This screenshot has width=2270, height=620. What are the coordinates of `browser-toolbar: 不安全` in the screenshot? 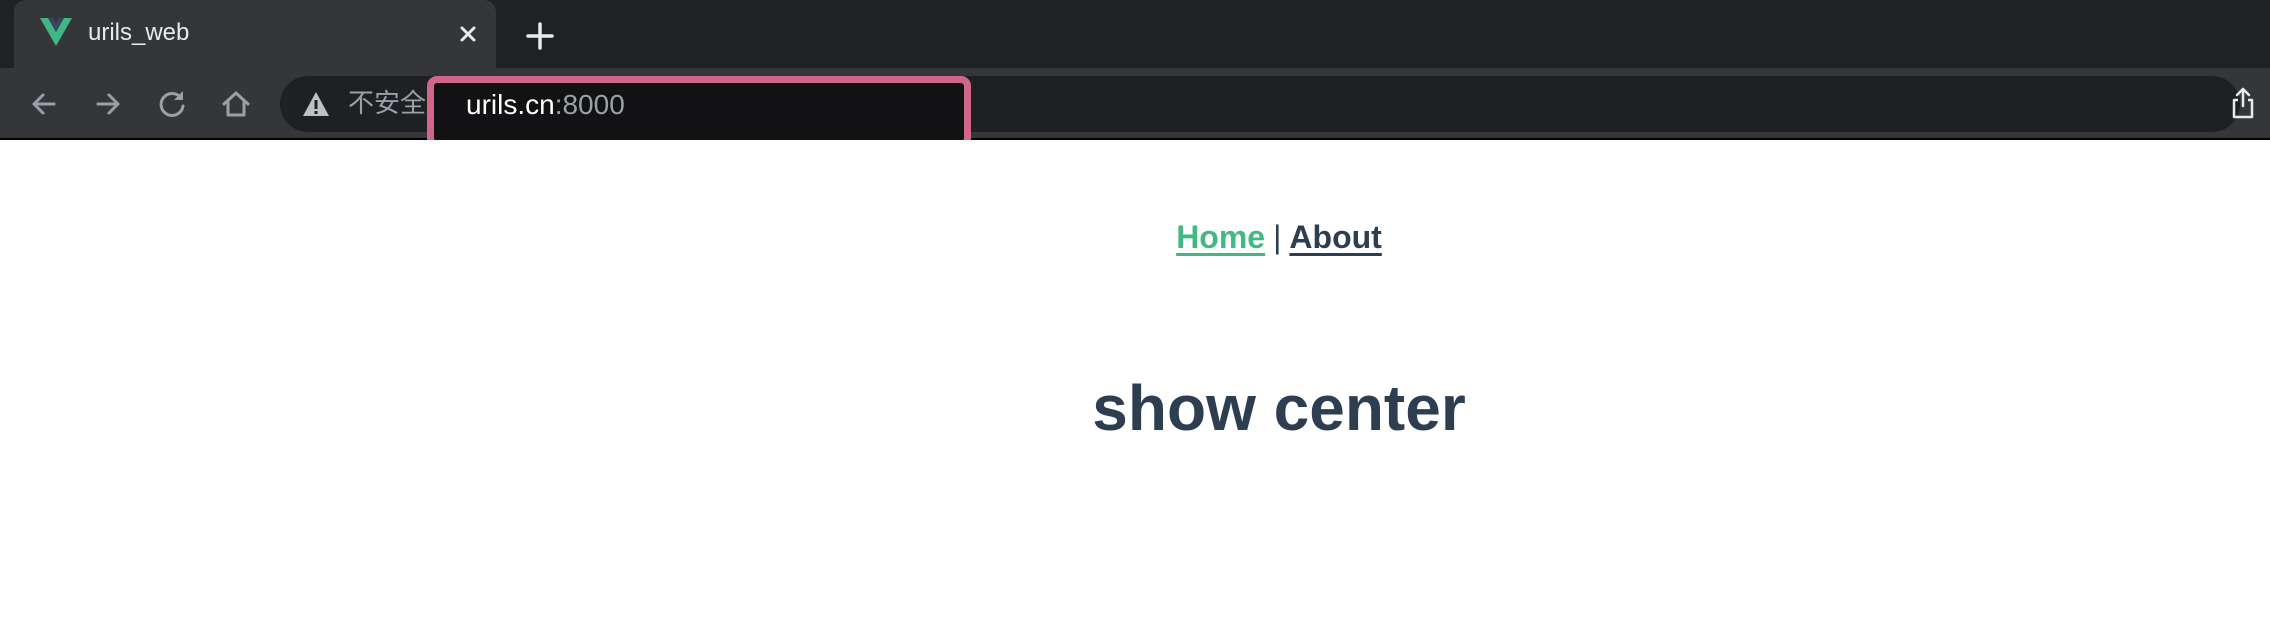 It's located at (1135, 104).